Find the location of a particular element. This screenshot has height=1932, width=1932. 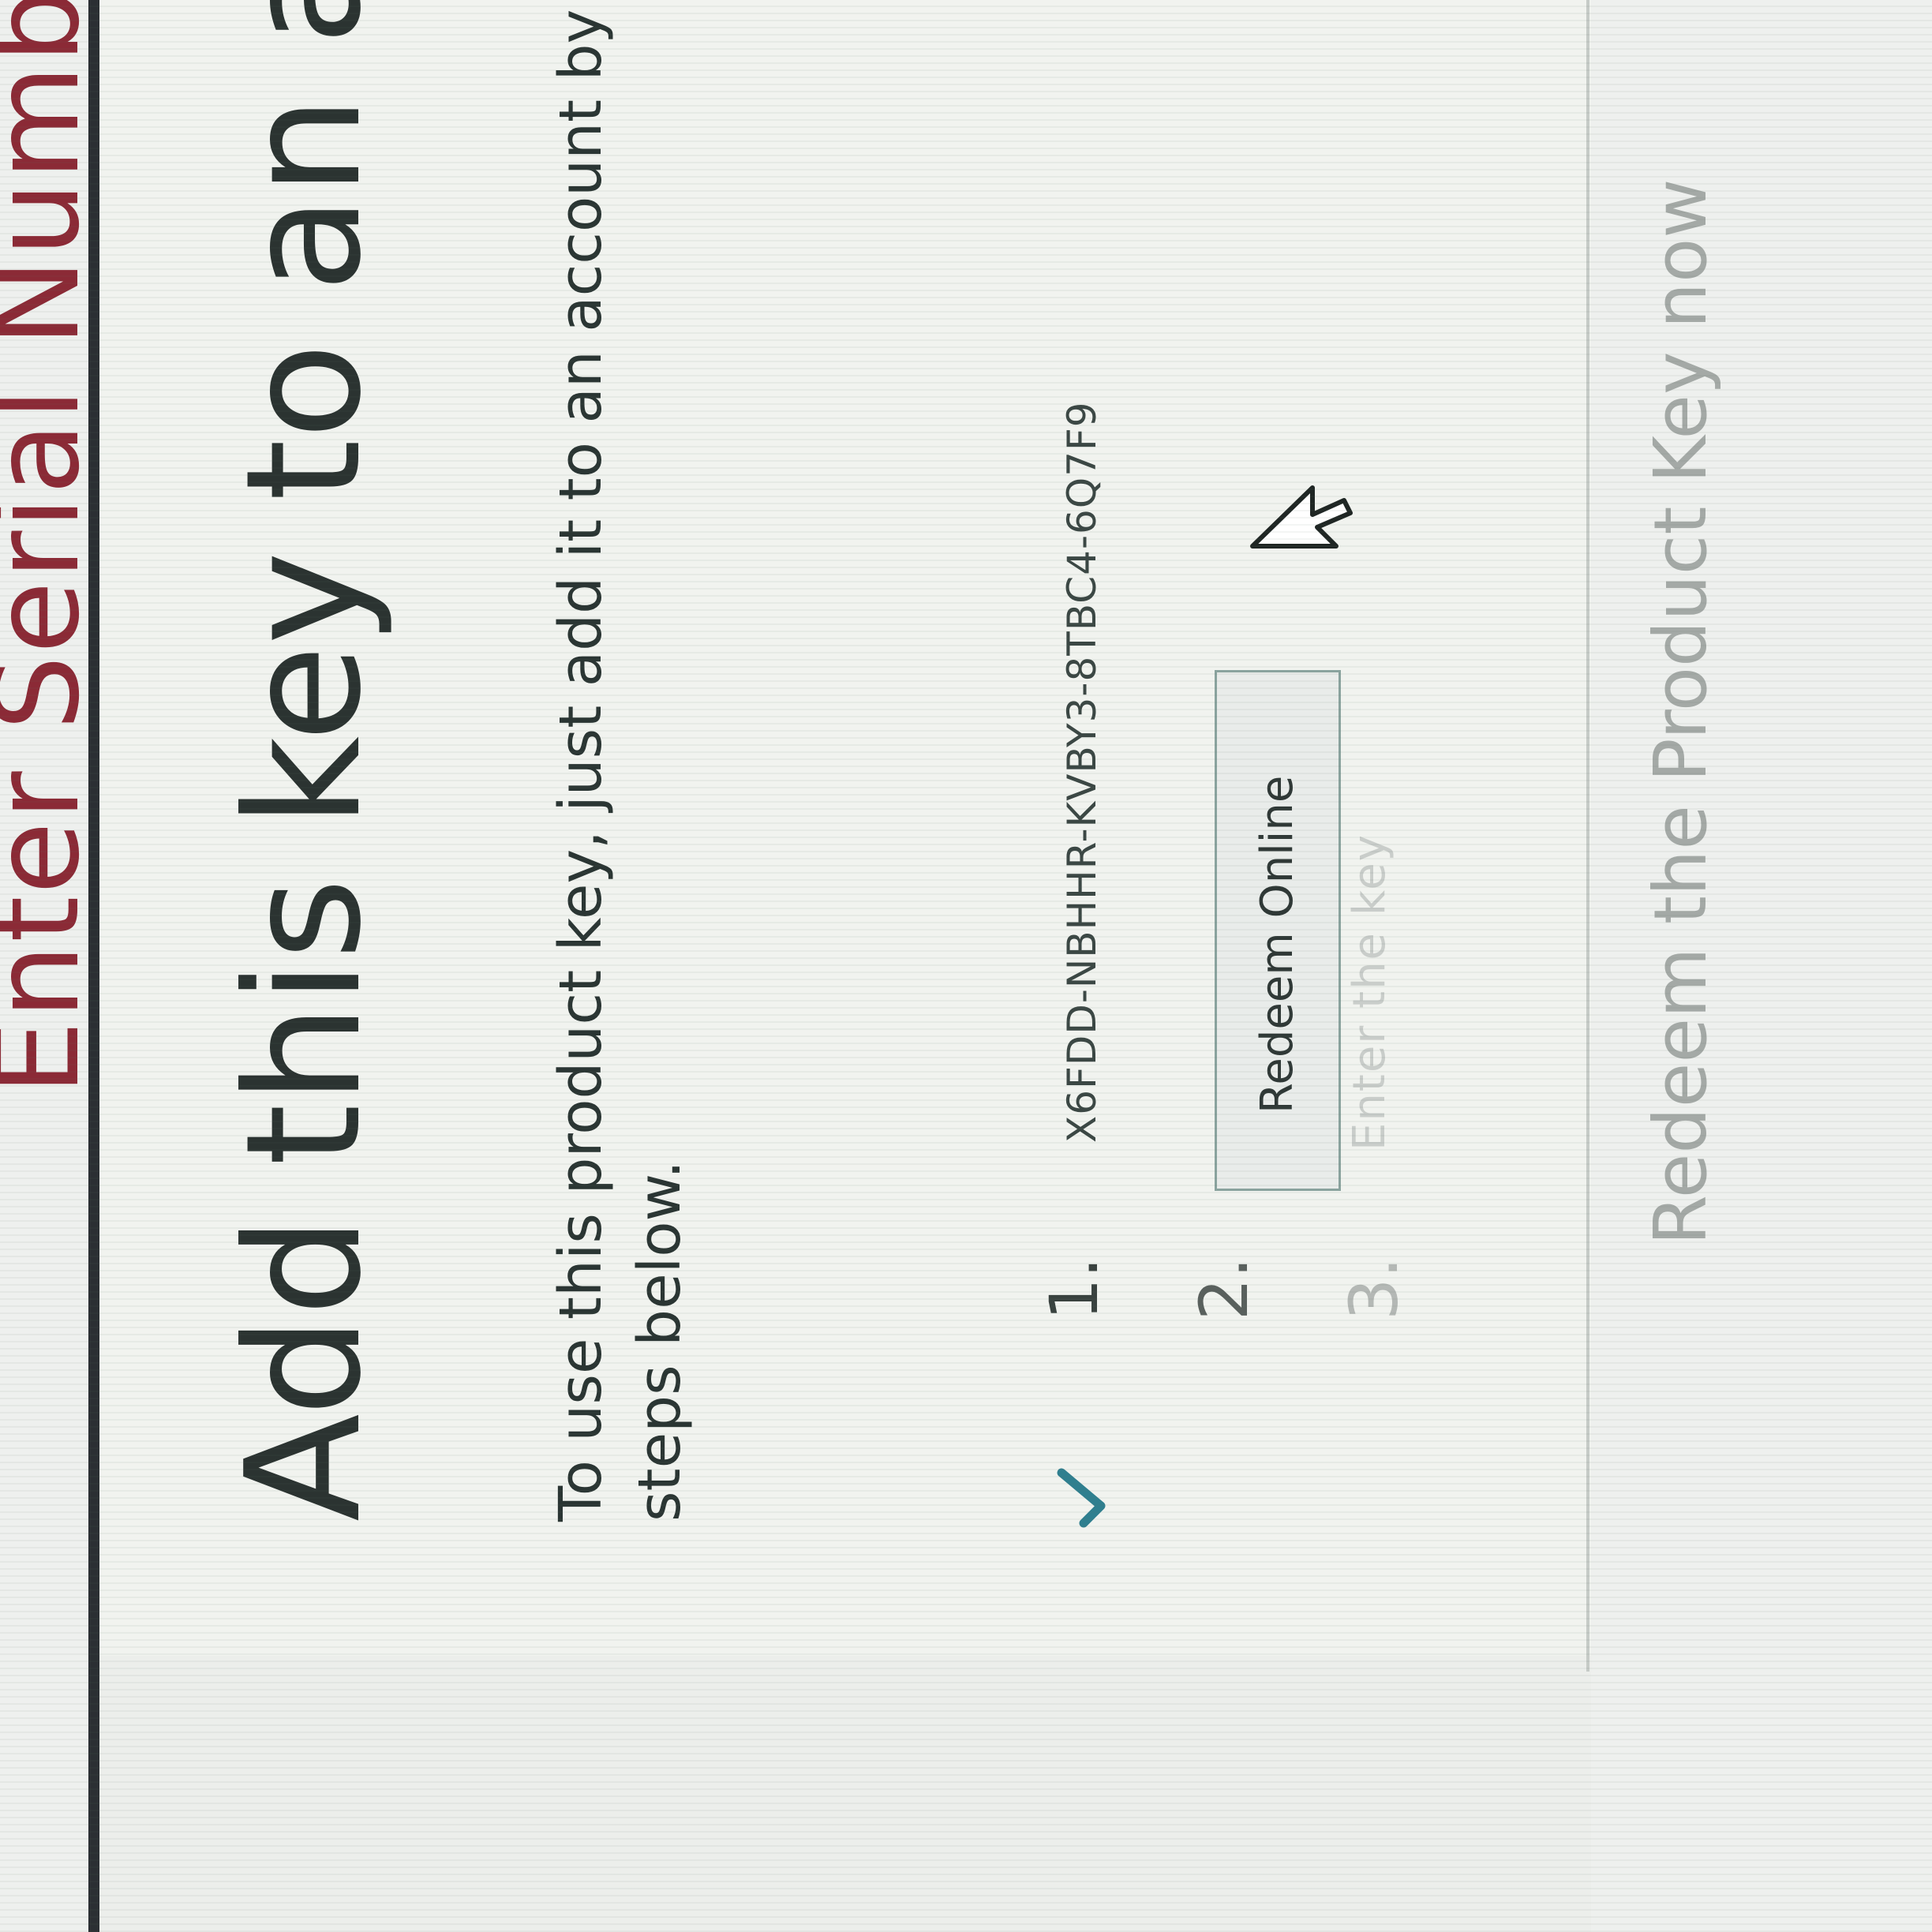

step-1-number: 1. is located at coordinates (1074, 1288).